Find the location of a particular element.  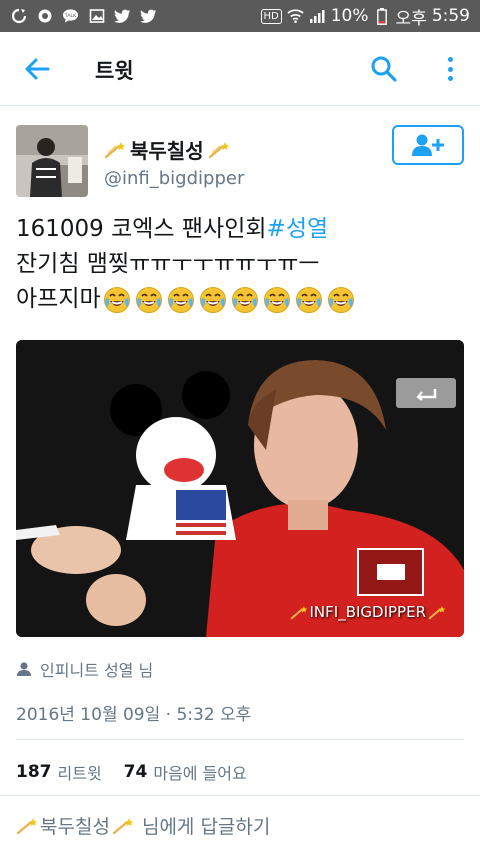

retweet-label: 리트윗 is located at coordinates (80, 772).